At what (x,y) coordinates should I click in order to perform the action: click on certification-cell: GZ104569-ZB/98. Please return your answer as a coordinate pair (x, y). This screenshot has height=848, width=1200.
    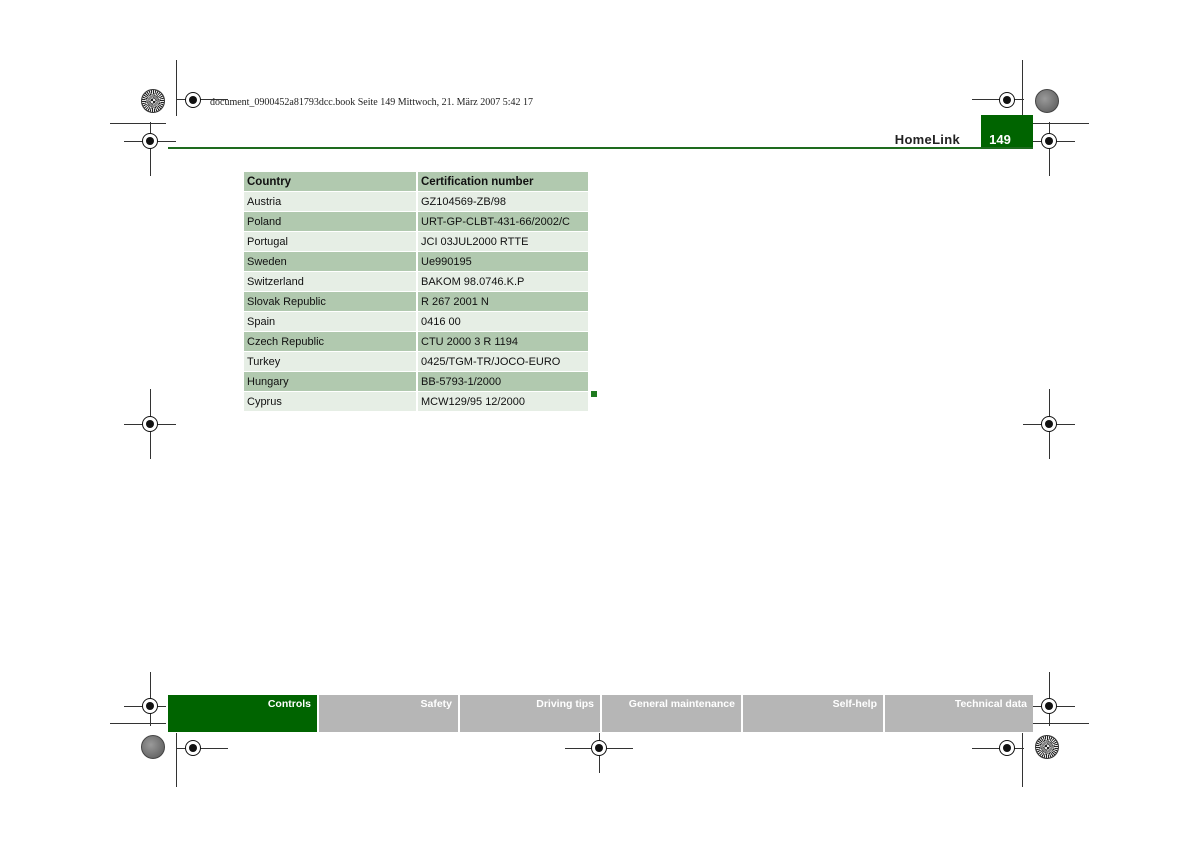
    Looking at the image, I should click on (503, 201).